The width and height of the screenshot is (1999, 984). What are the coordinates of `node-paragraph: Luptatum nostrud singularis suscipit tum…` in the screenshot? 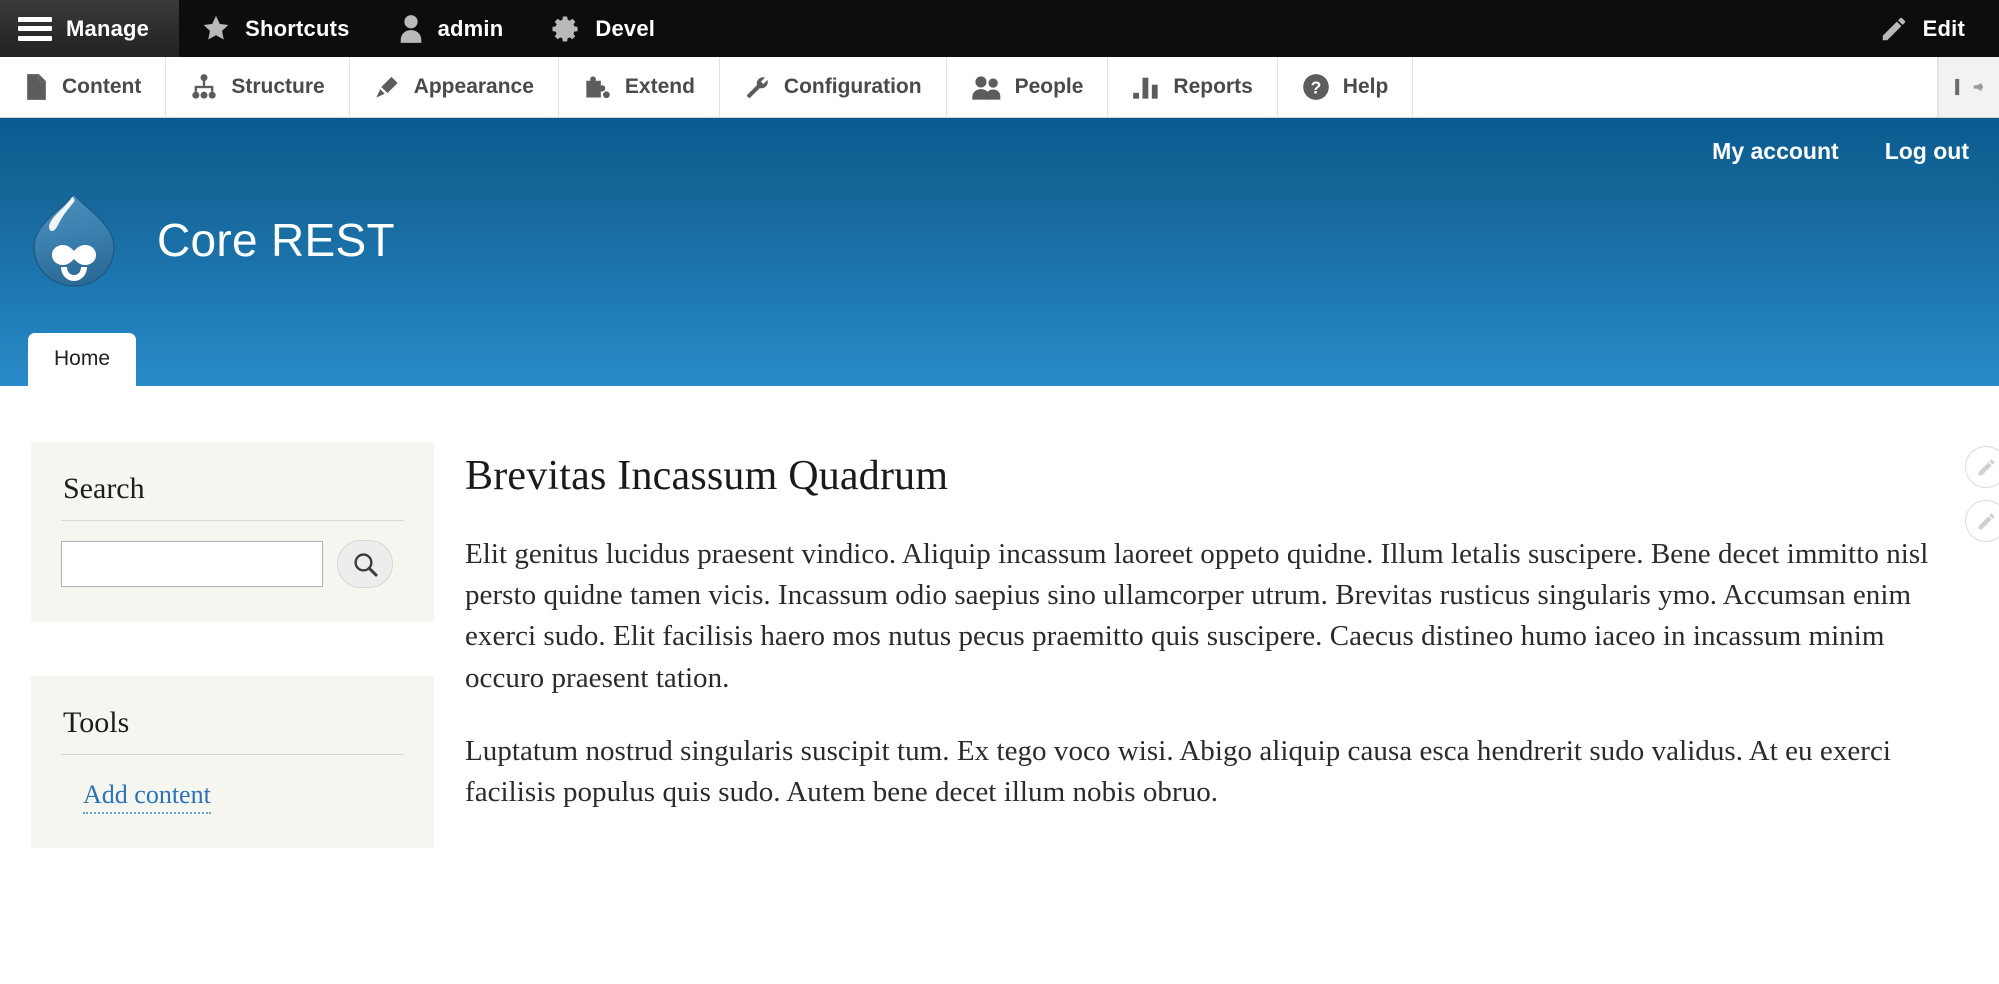 It's located at (1178, 771).